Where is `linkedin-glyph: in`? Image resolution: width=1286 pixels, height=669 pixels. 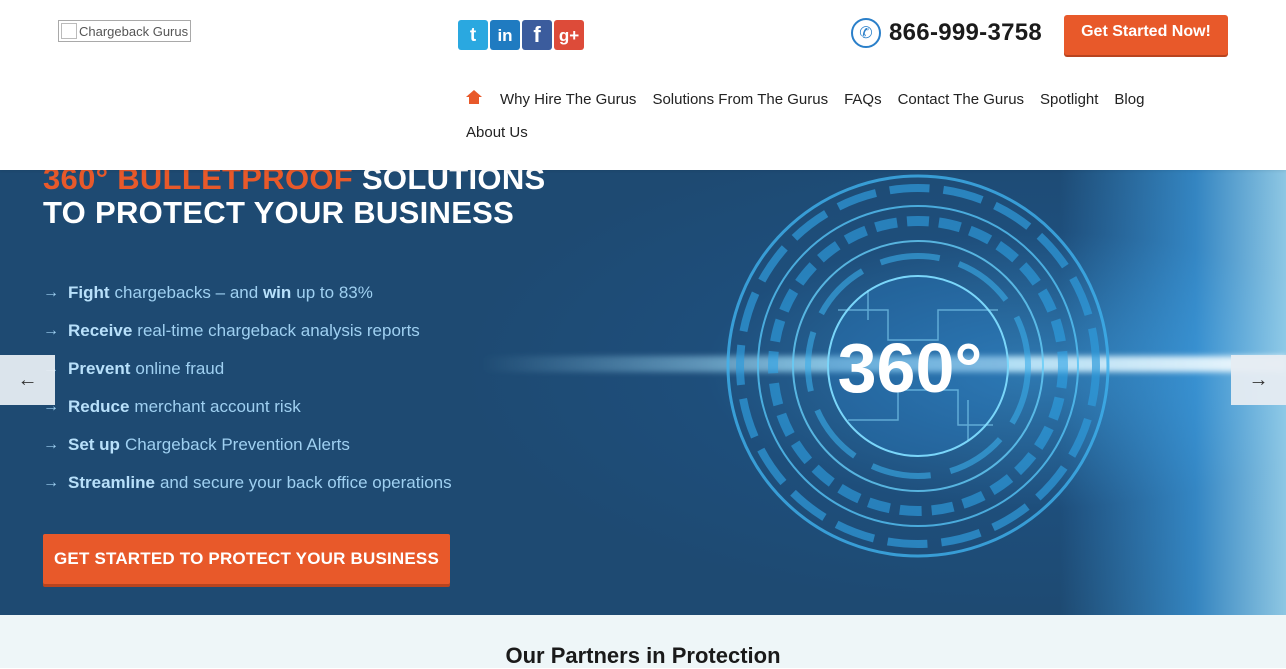
linkedin-glyph: in is located at coordinates (505, 35).